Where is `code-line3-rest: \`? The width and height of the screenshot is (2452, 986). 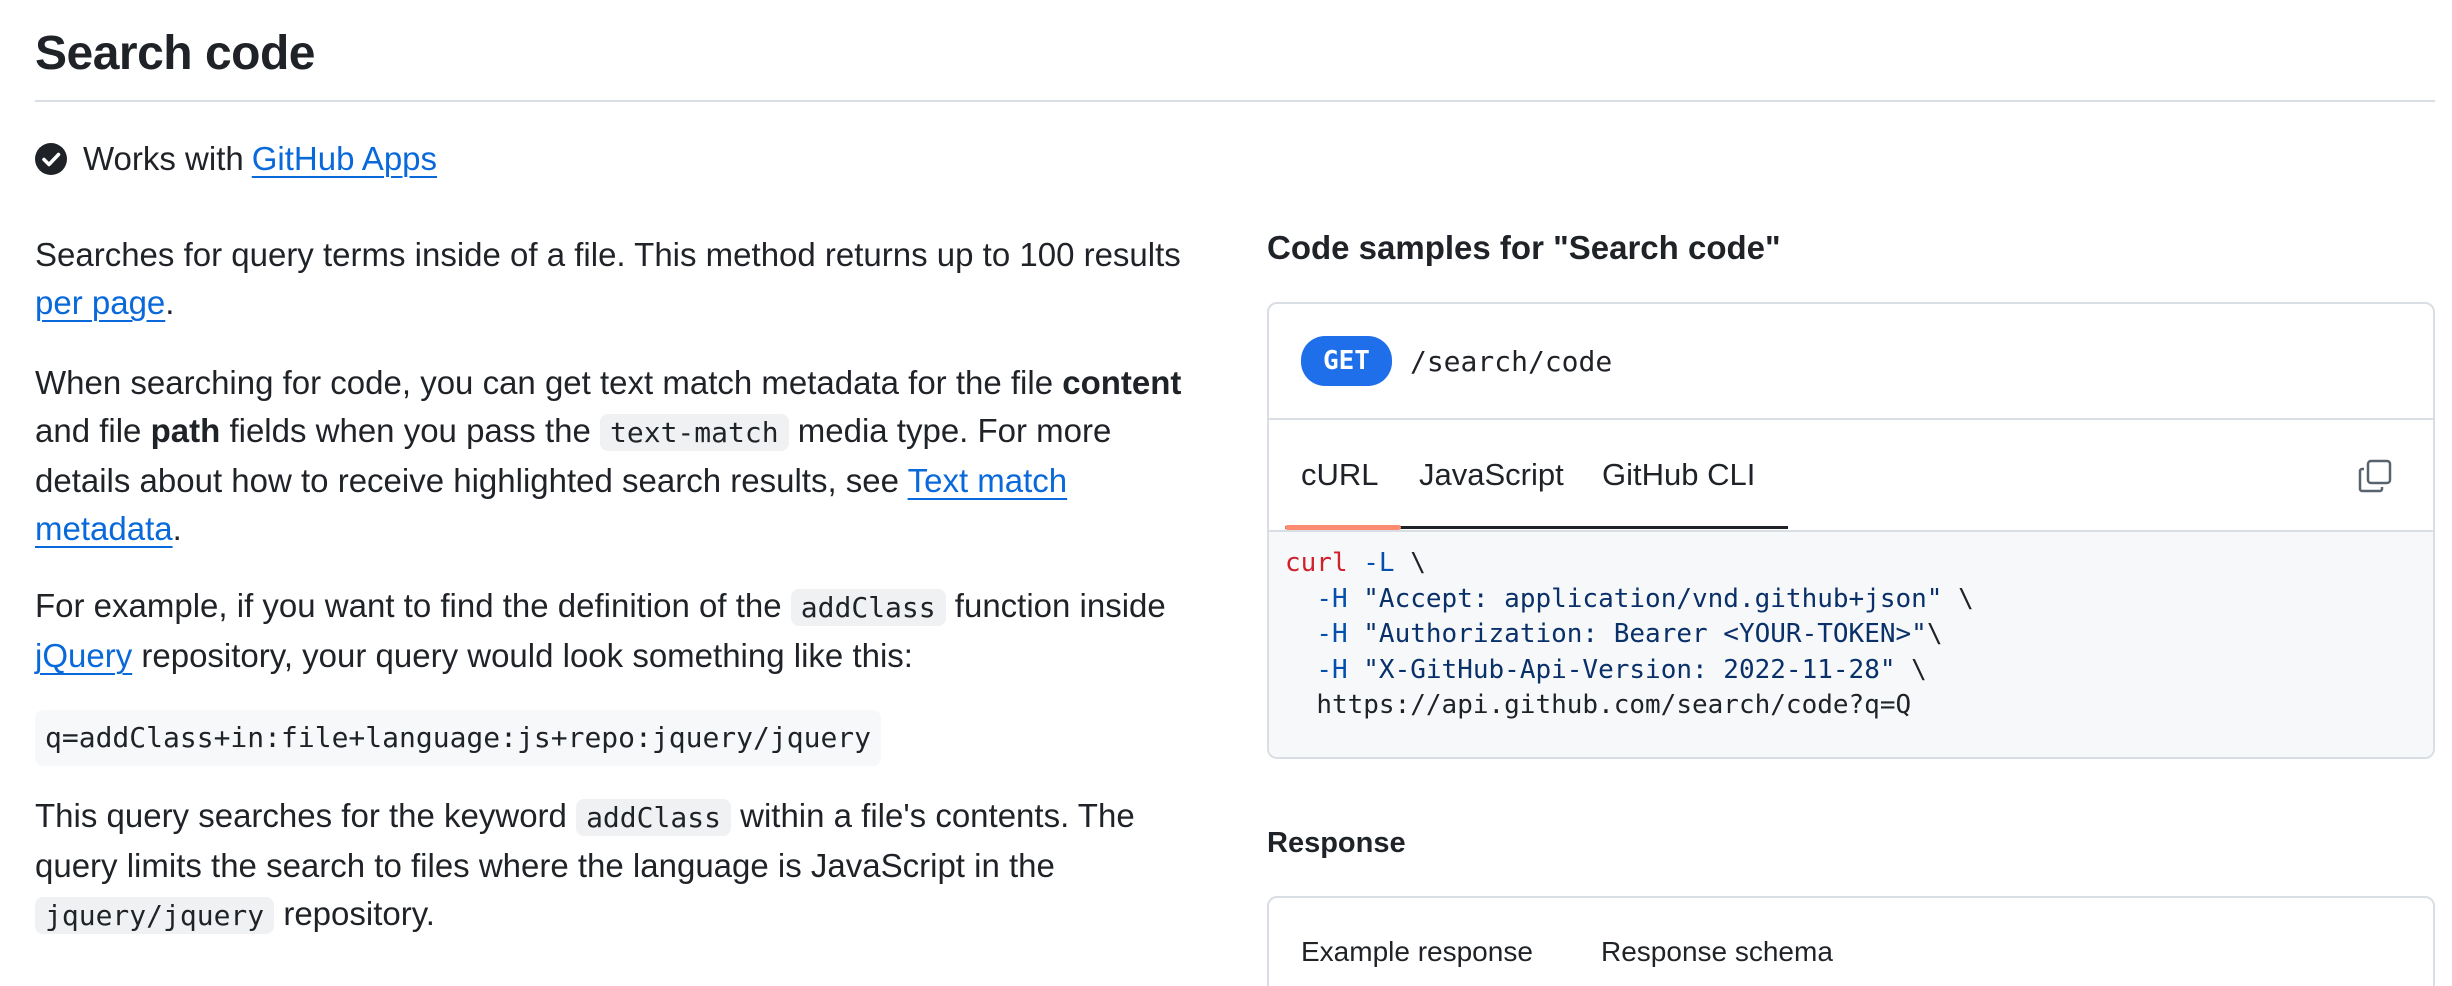
code-line3-rest: \ is located at coordinates (1934, 634).